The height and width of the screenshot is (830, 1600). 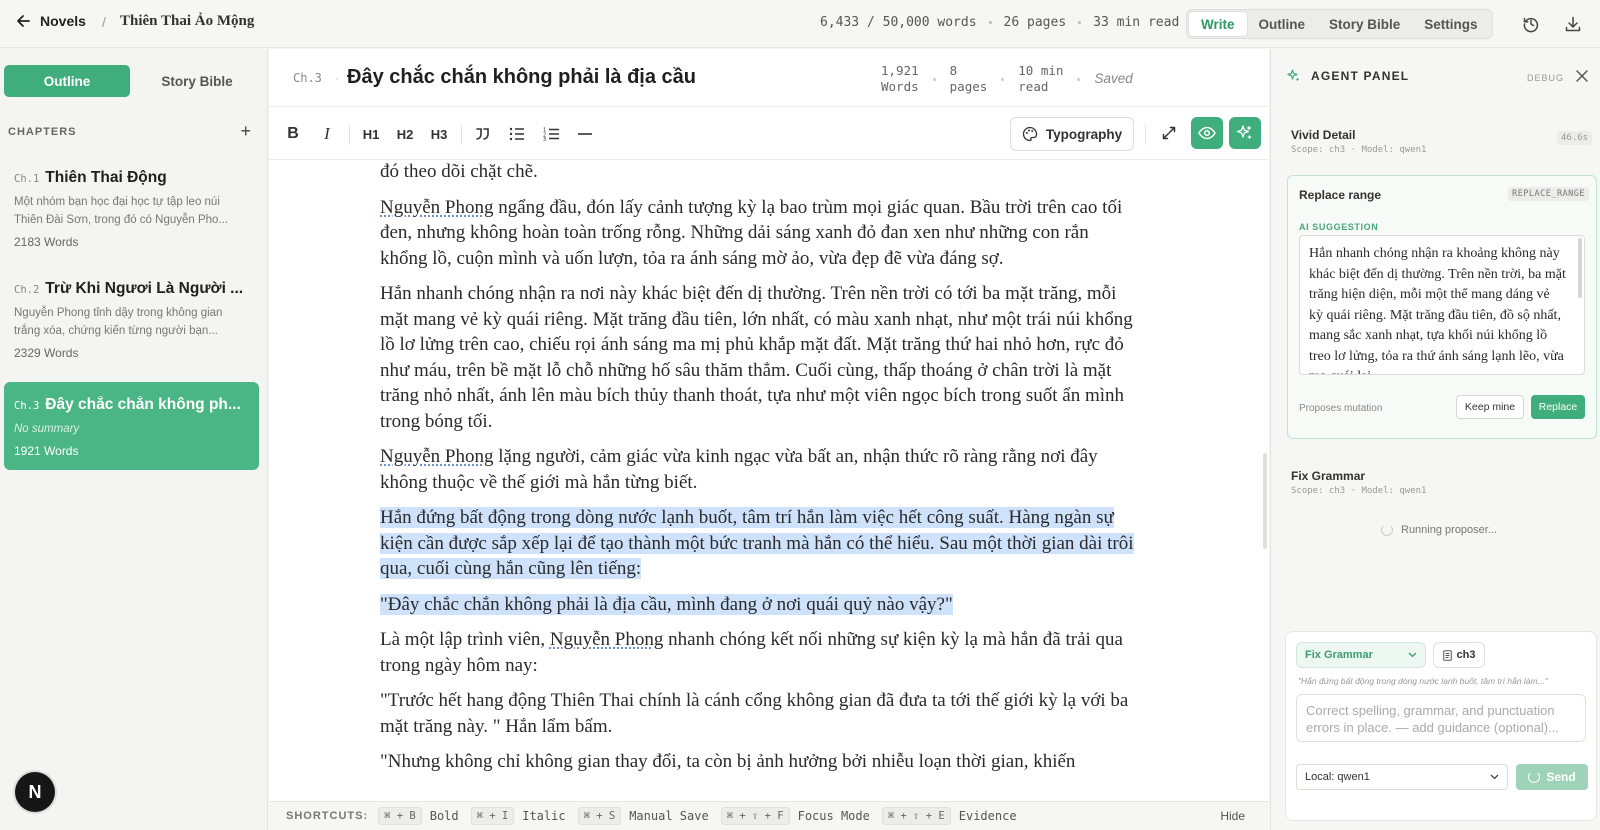 I want to click on hide-shortcuts-button: Hide, so click(x=1232, y=816).